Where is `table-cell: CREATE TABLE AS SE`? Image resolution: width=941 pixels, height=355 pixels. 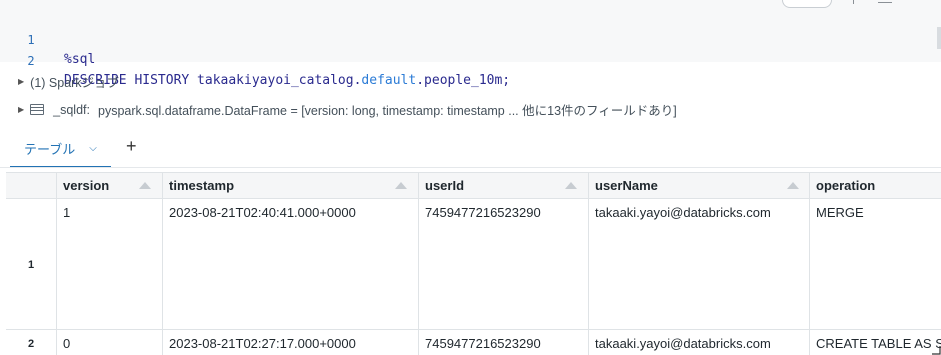
table-cell: CREATE TABLE AS SE is located at coordinates (875, 342).